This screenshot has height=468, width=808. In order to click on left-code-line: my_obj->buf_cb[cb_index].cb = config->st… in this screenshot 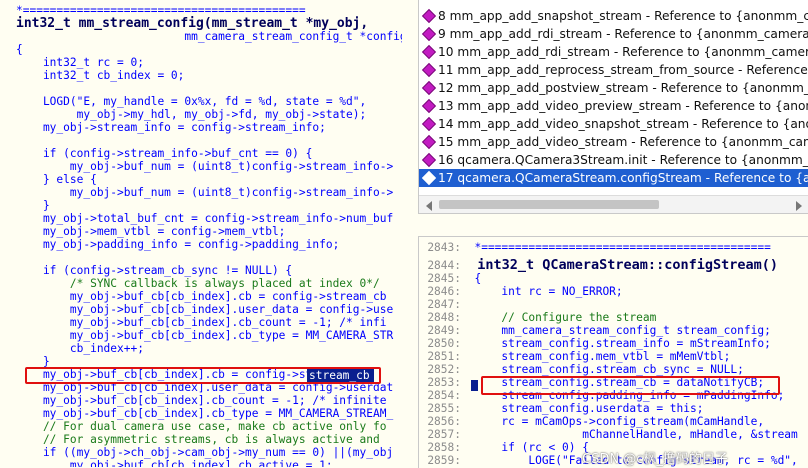, I will do `click(201, 296)`.